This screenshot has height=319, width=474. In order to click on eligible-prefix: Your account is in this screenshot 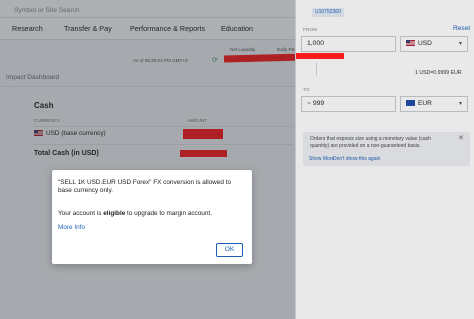, I will do `click(81, 213)`.